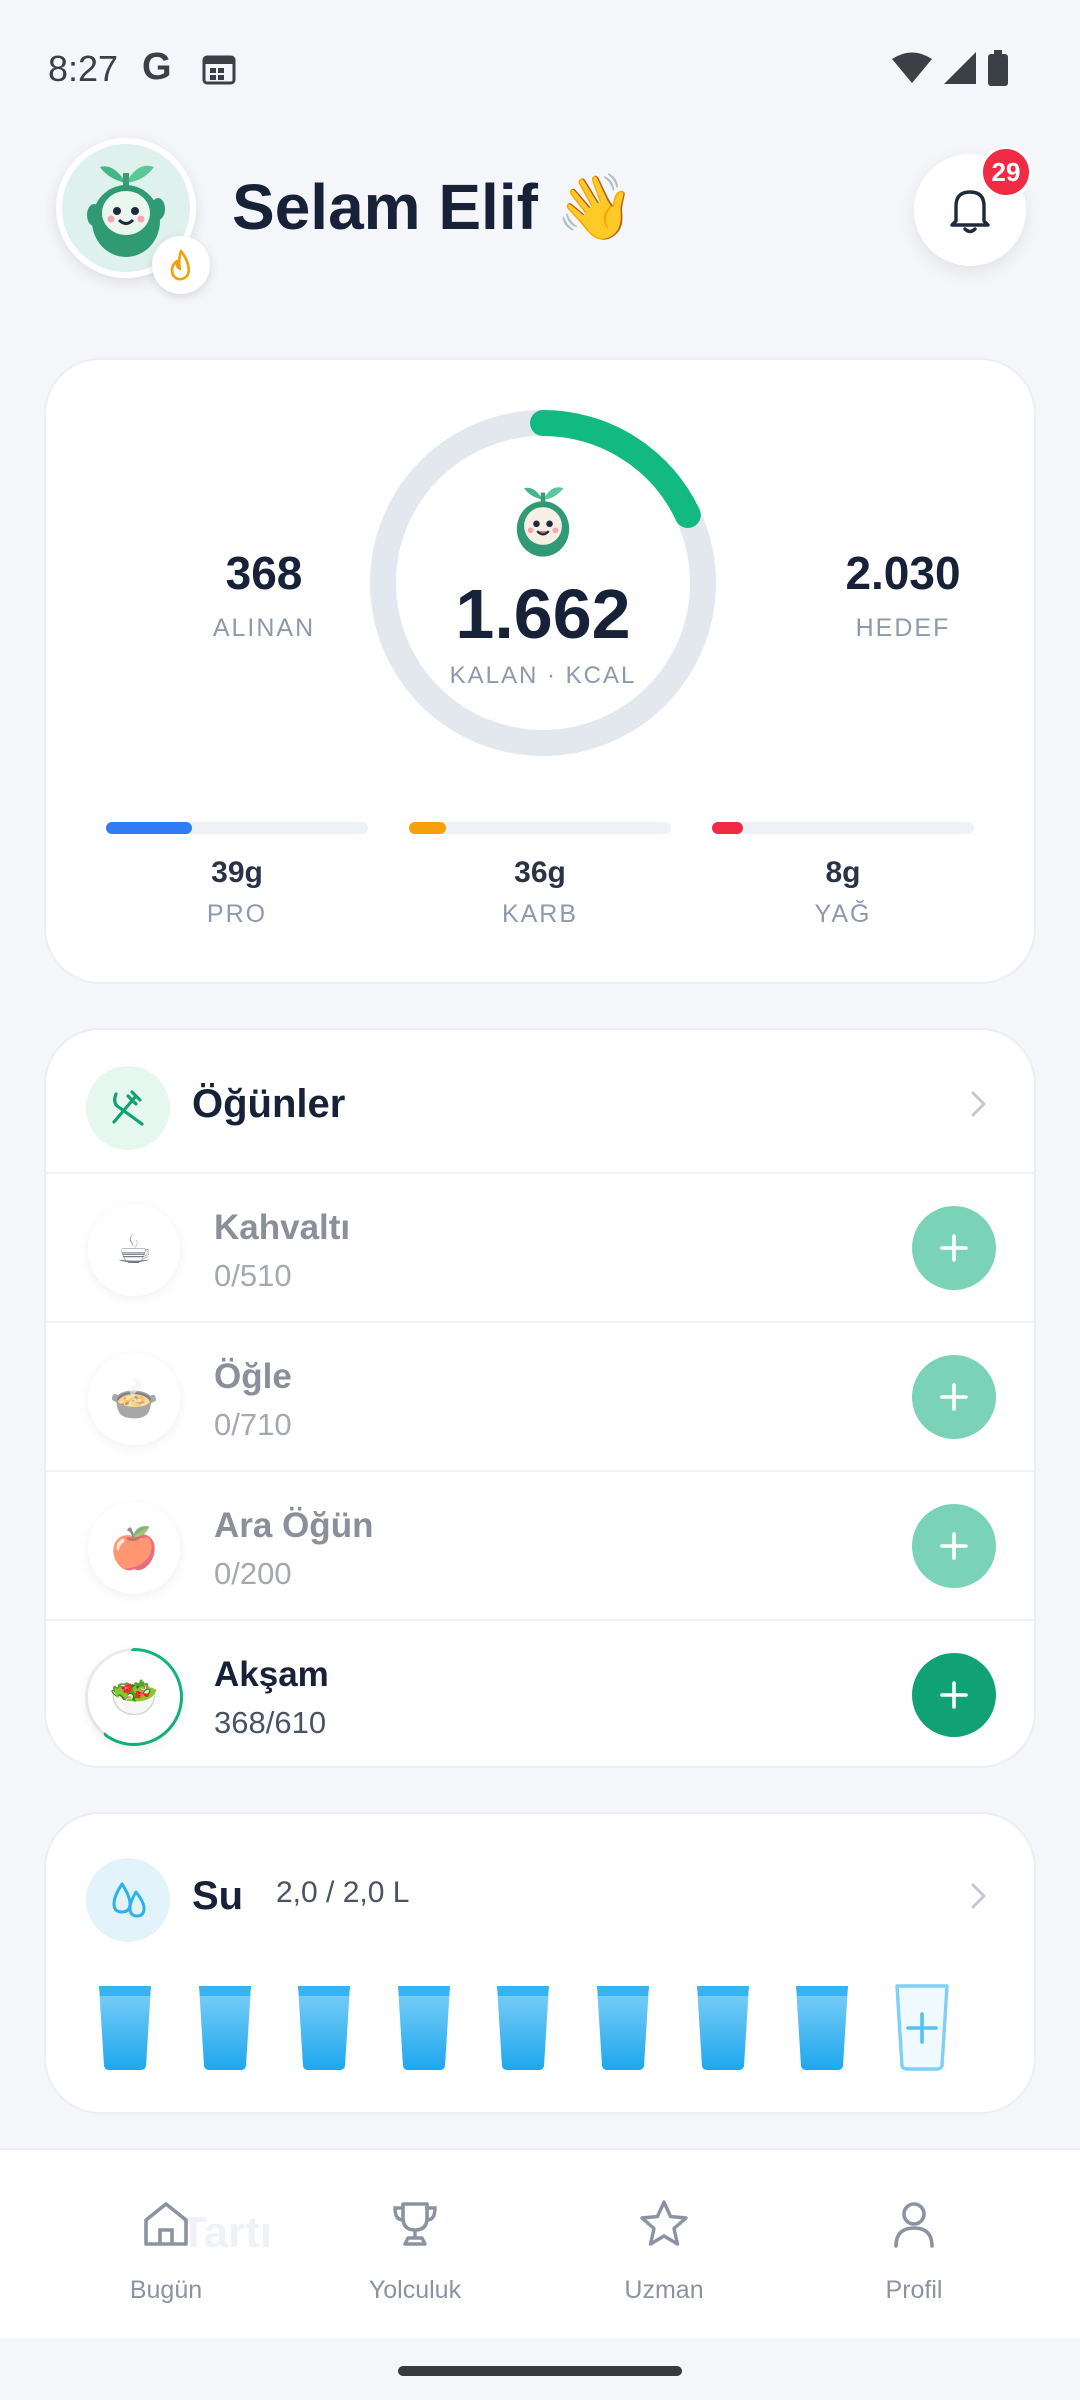 Image resolution: width=1080 pixels, height=2400 pixels. What do you see at coordinates (540, 872) in the screenshot?
I see `macro-value-carbs: 36g` at bounding box center [540, 872].